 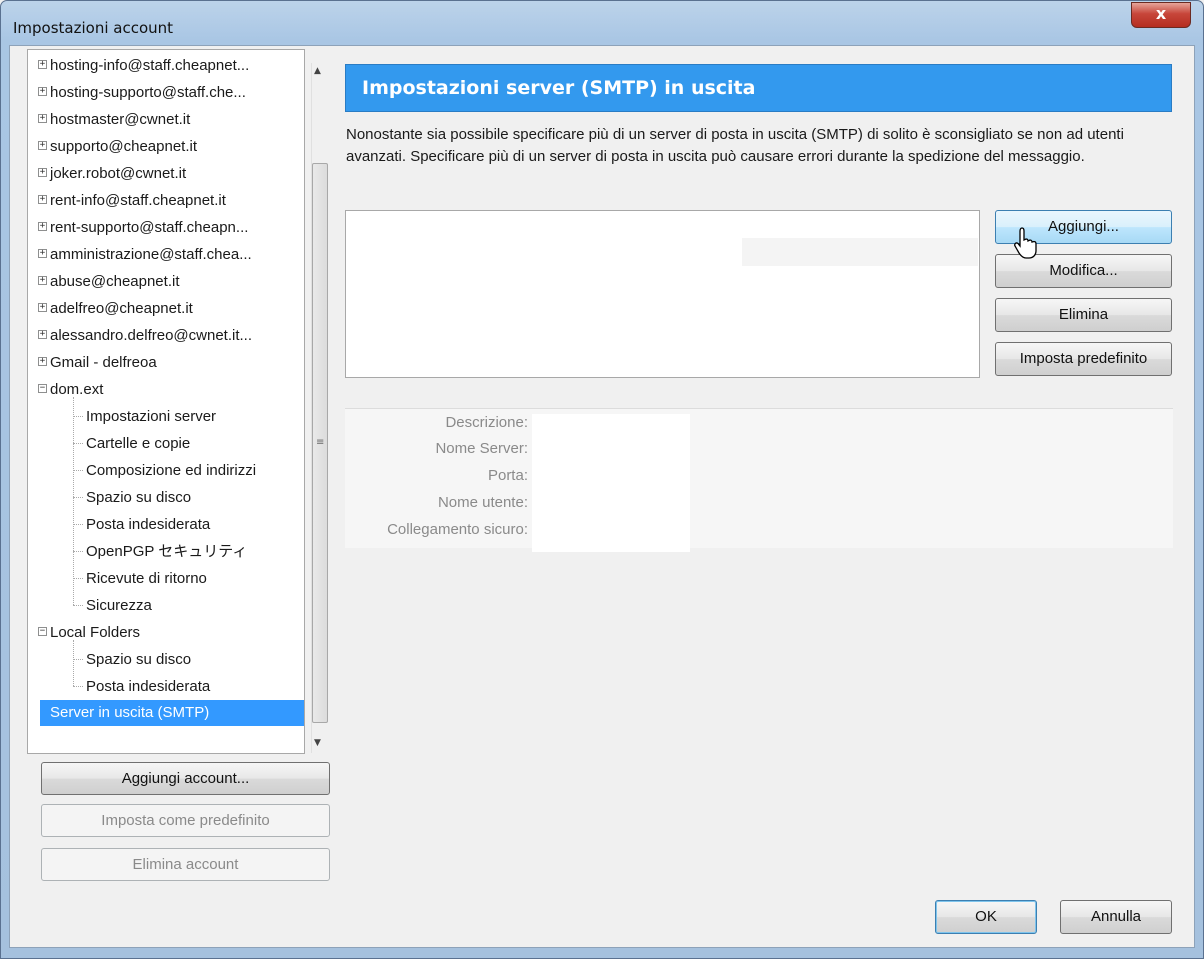 What do you see at coordinates (121, 308) in the screenshot?
I see `tree-item-label: adelfreo@cheapnet.it` at bounding box center [121, 308].